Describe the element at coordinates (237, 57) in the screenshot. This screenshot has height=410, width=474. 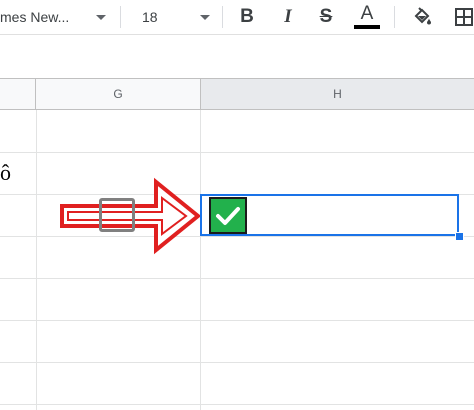
I see `formula-bar-area` at that location.